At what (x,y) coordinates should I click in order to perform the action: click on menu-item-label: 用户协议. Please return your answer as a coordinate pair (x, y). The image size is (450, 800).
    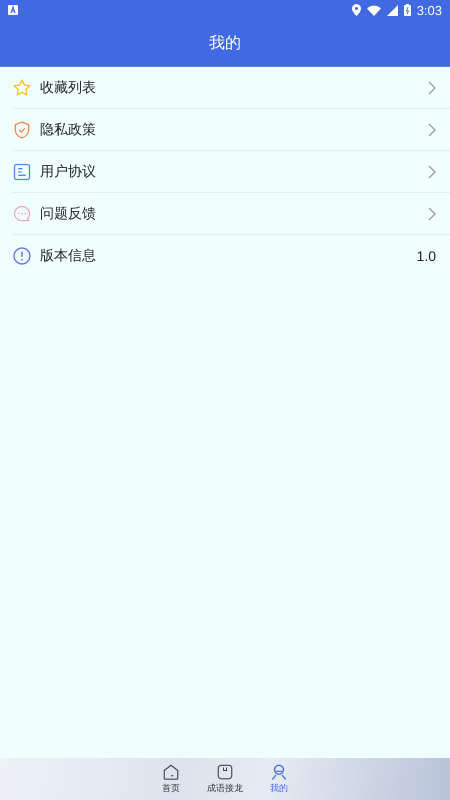
    Looking at the image, I should click on (230, 171).